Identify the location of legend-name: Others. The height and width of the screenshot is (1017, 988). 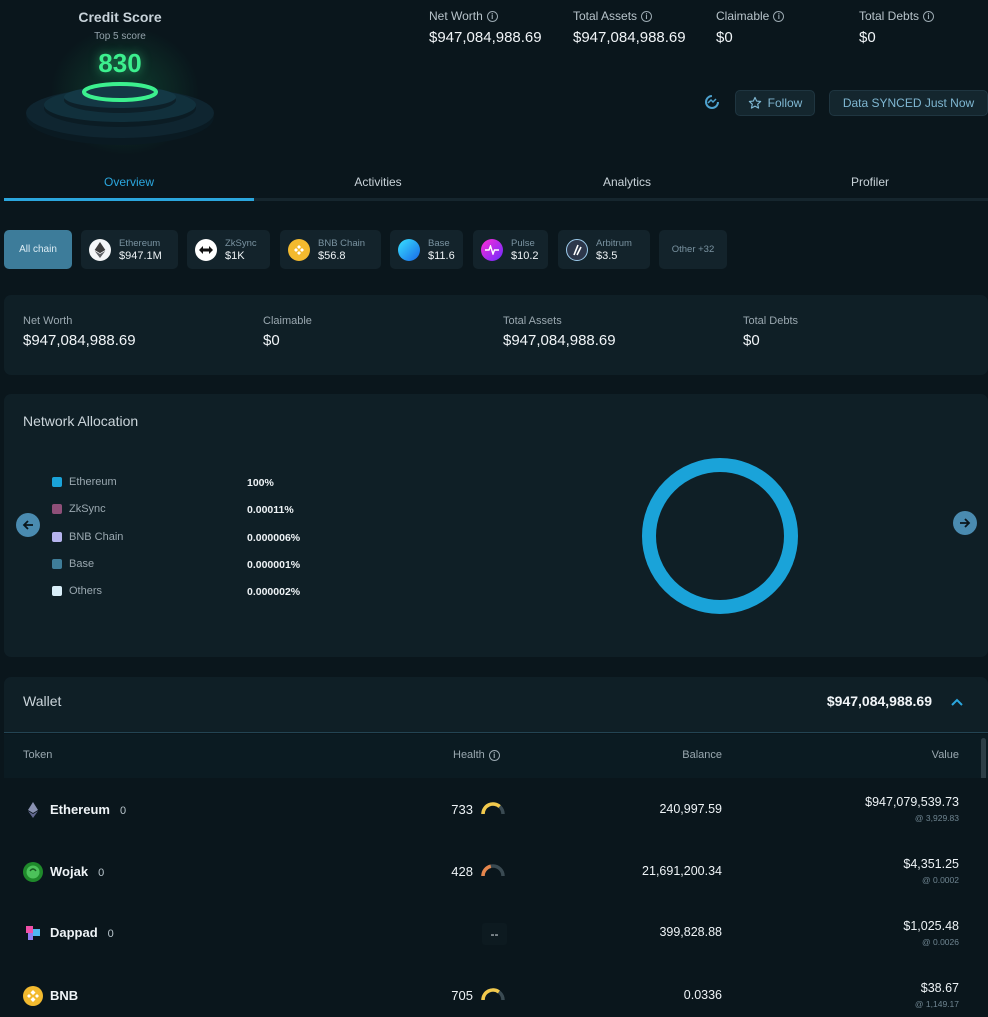
(86, 591).